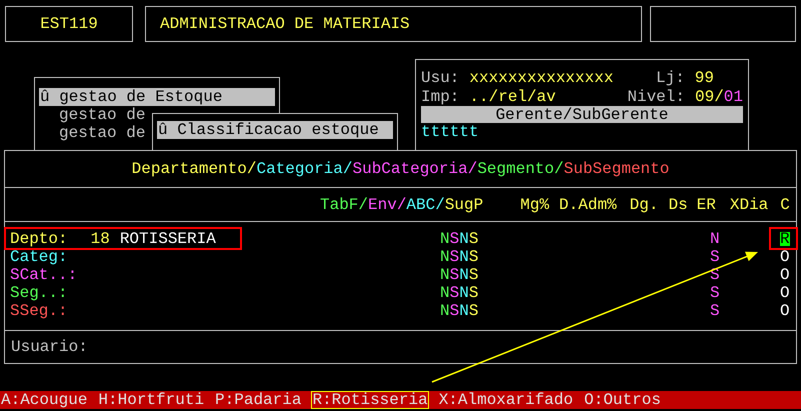 The width and height of the screenshot is (801, 411). I want to click on row-label: Depto:, so click(39, 239).